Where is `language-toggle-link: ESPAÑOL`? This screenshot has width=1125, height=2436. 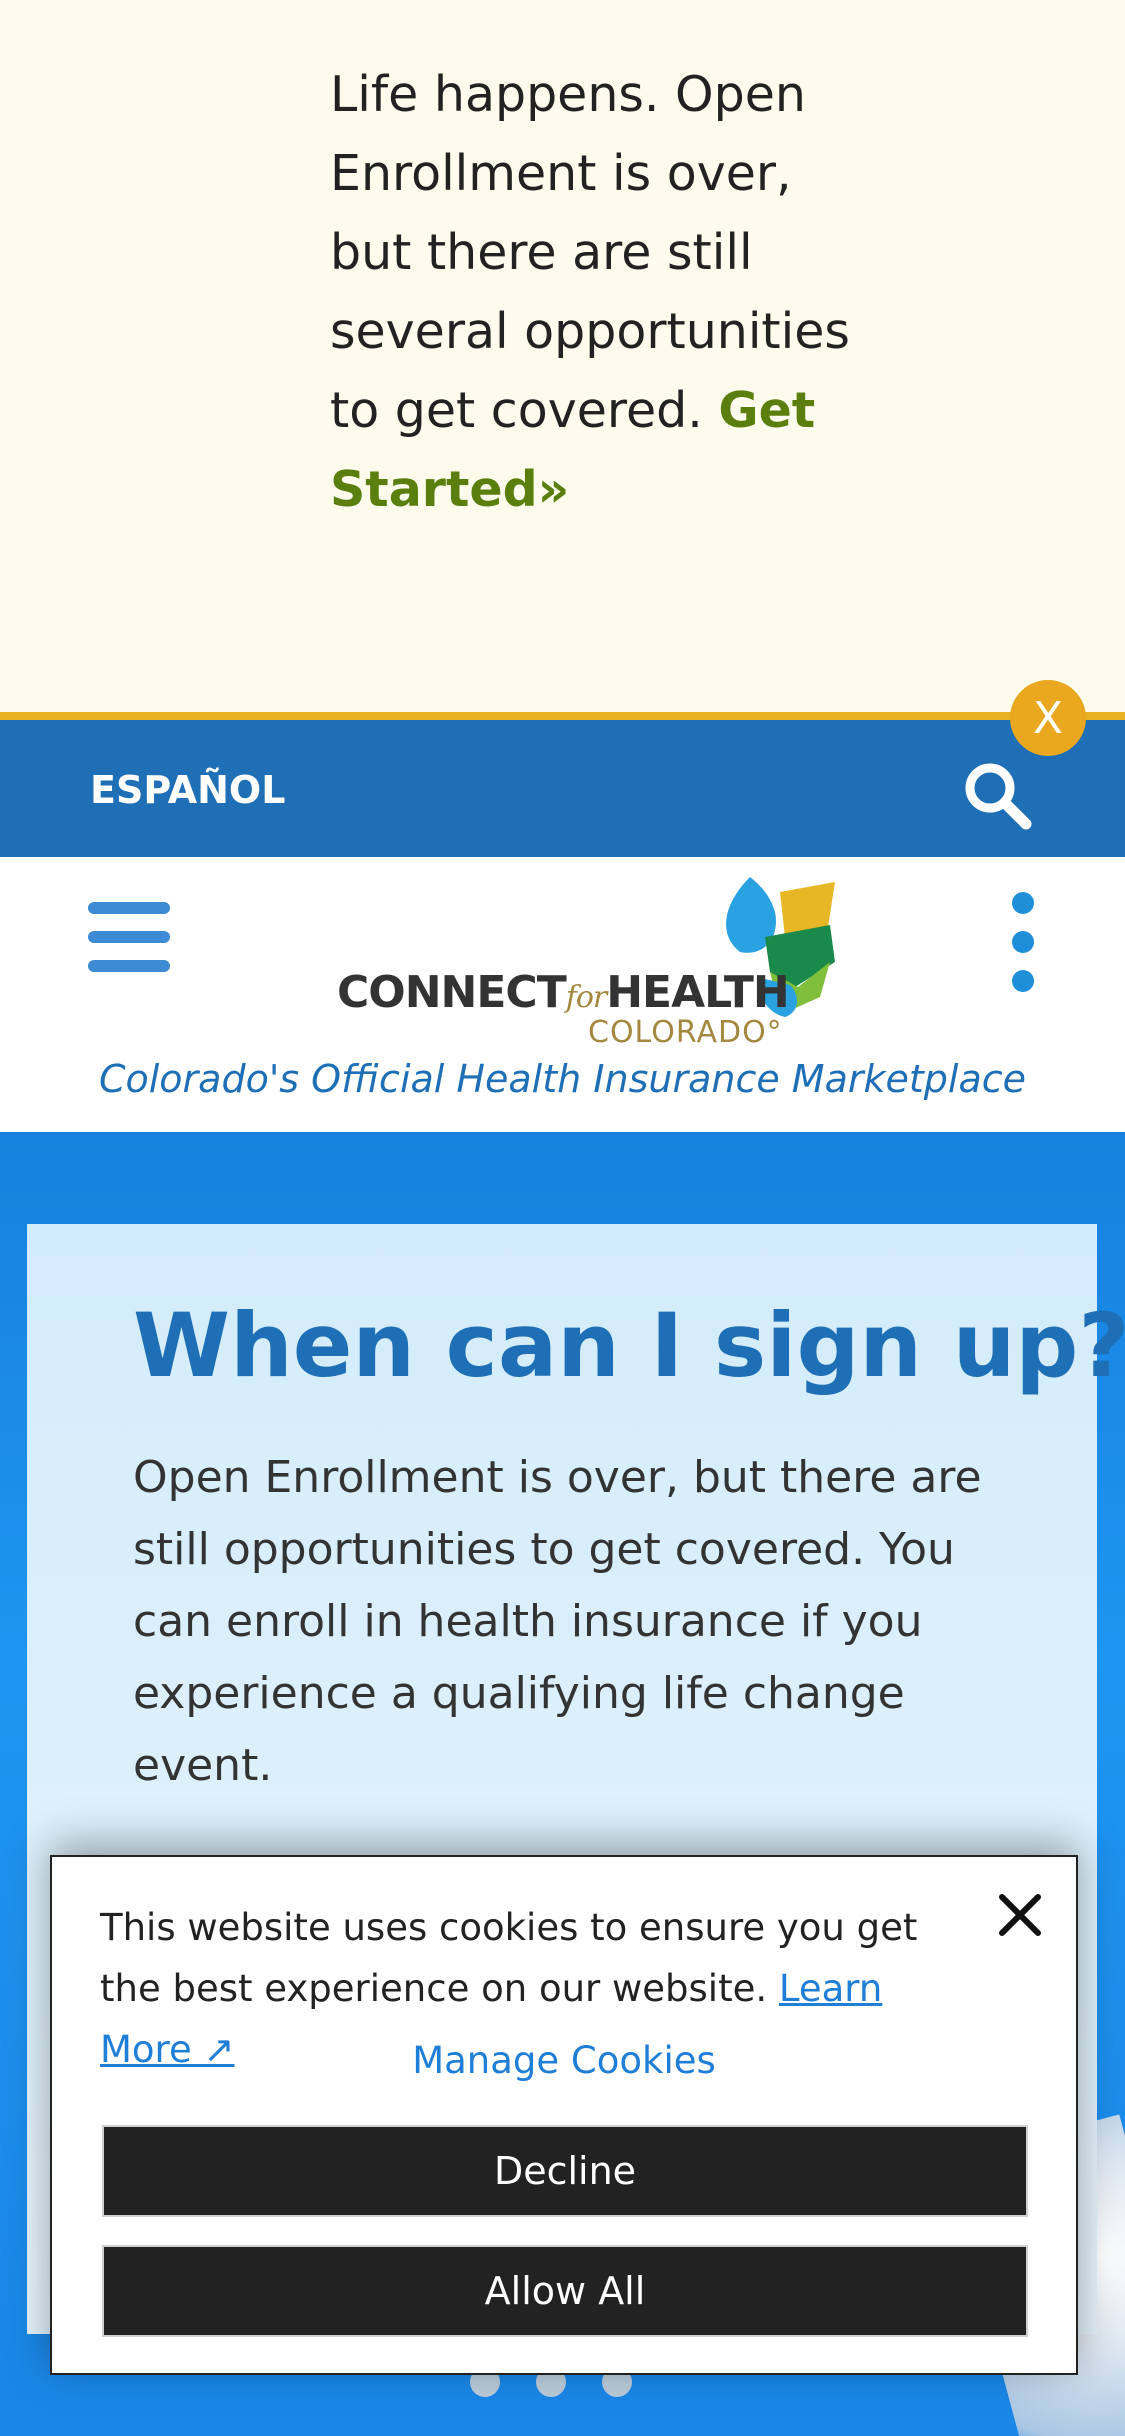
language-toggle-link: ESPAÑOL is located at coordinates (187, 790).